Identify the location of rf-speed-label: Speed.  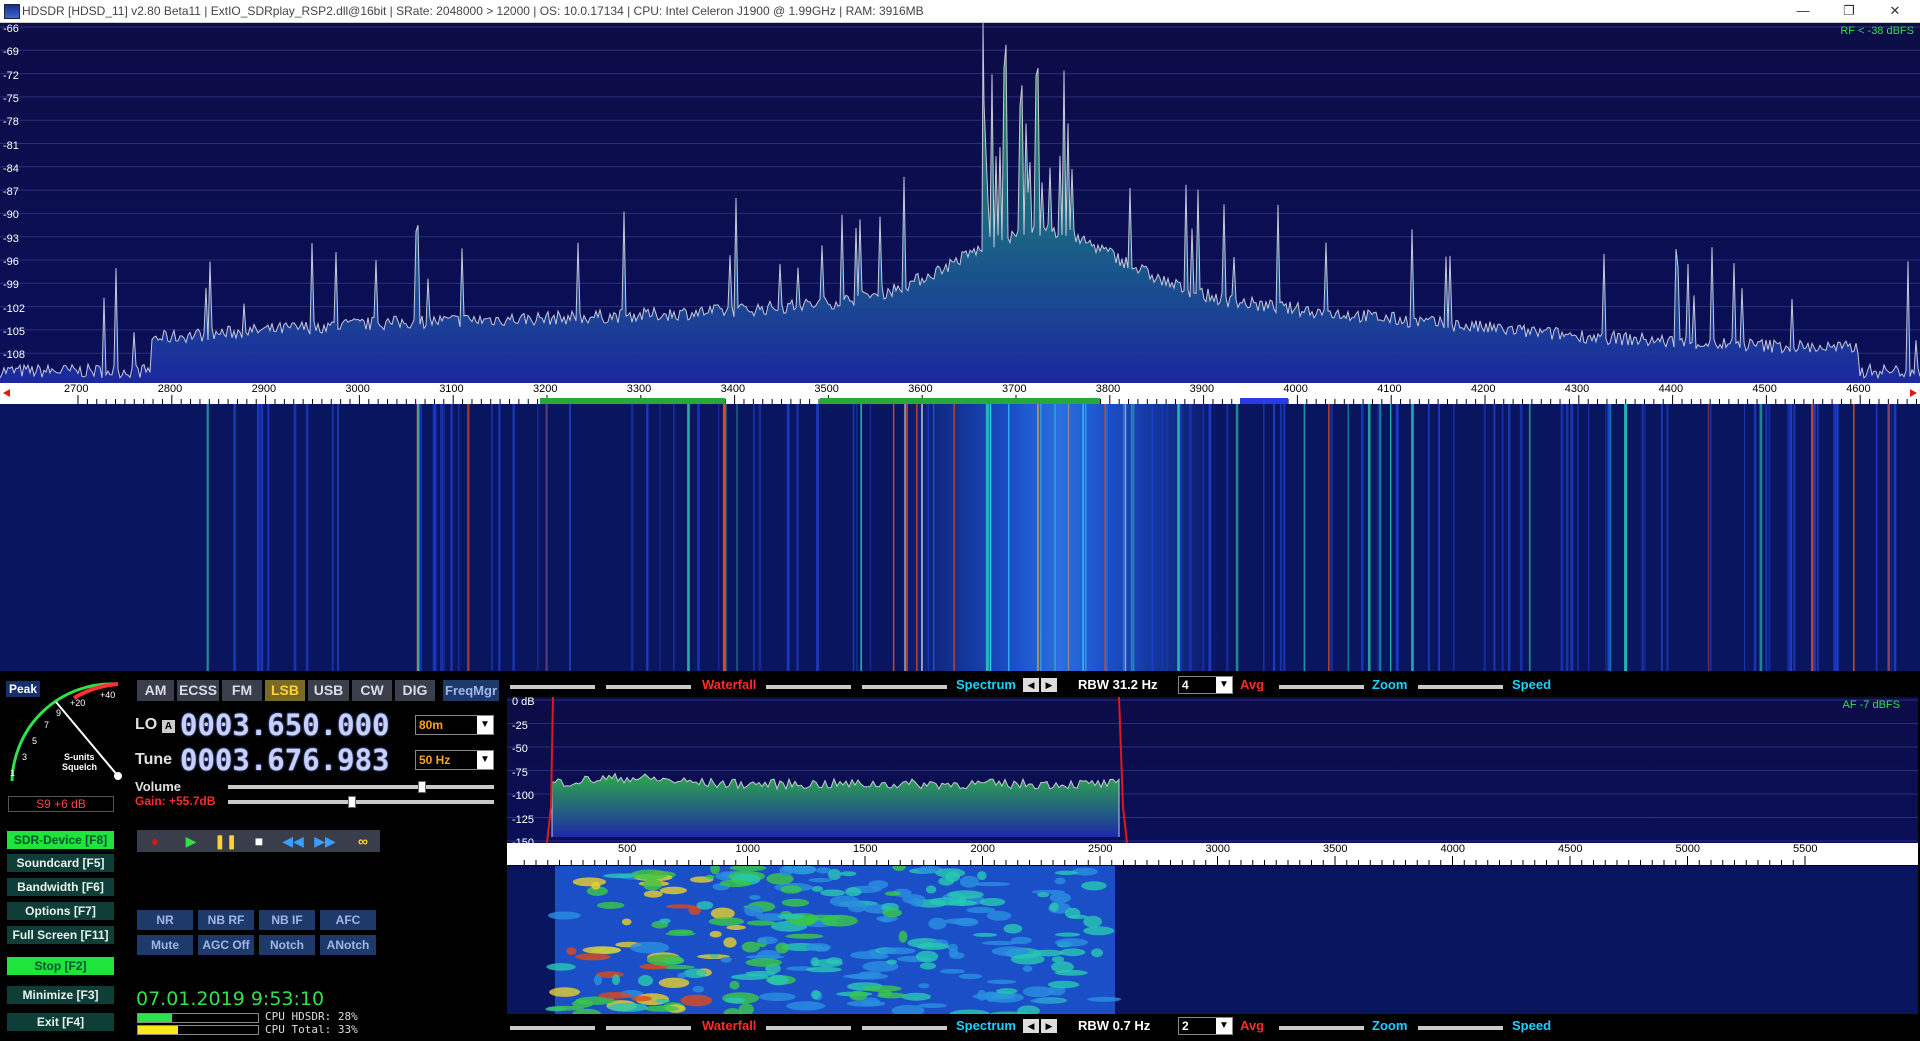
(1532, 684).